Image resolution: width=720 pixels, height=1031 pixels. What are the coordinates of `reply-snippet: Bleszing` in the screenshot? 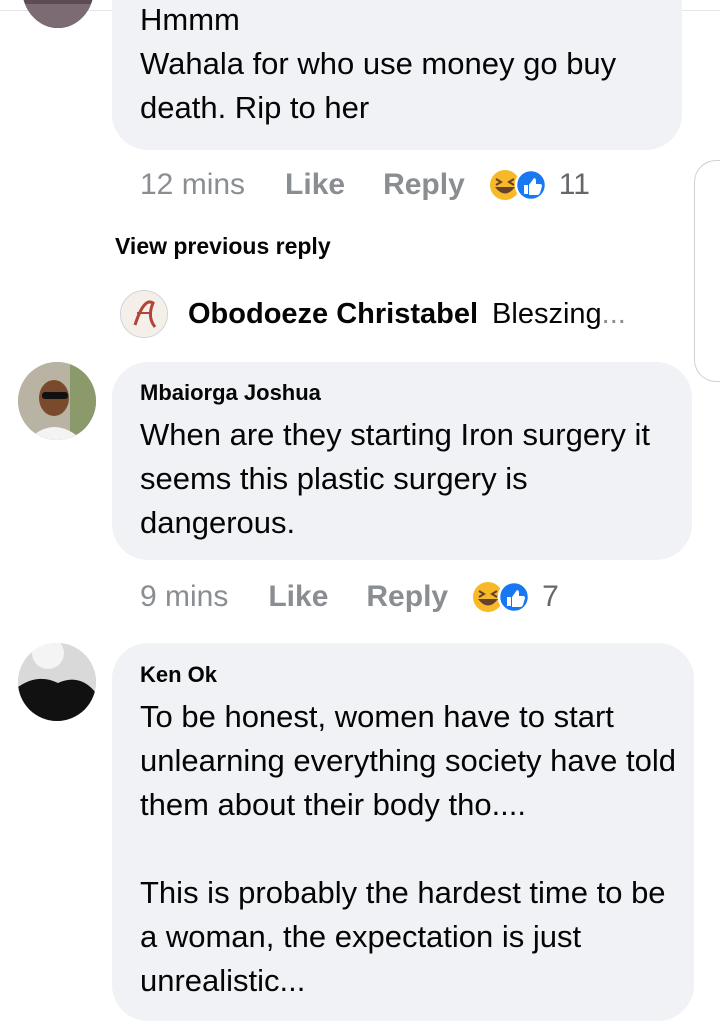 It's located at (547, 313).